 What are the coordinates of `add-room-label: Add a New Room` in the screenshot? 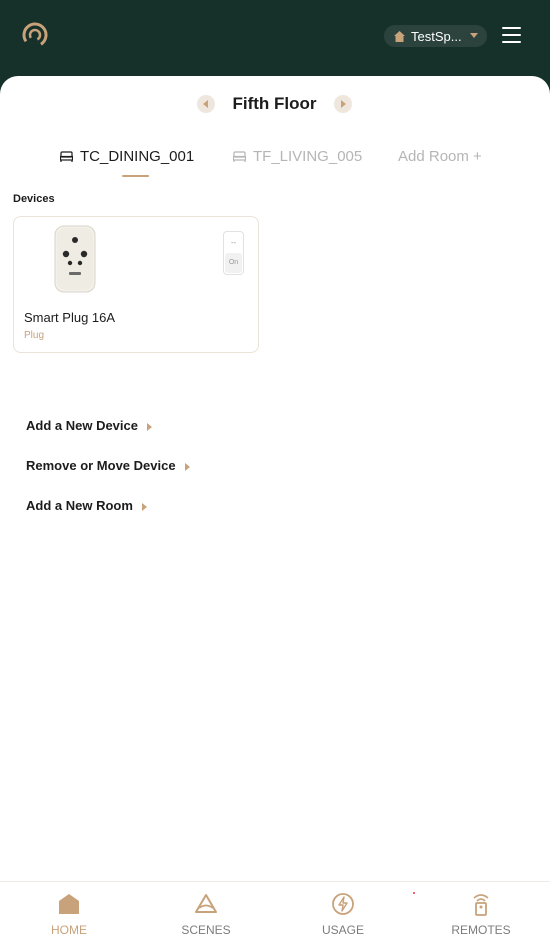 It's located at (79, 505).